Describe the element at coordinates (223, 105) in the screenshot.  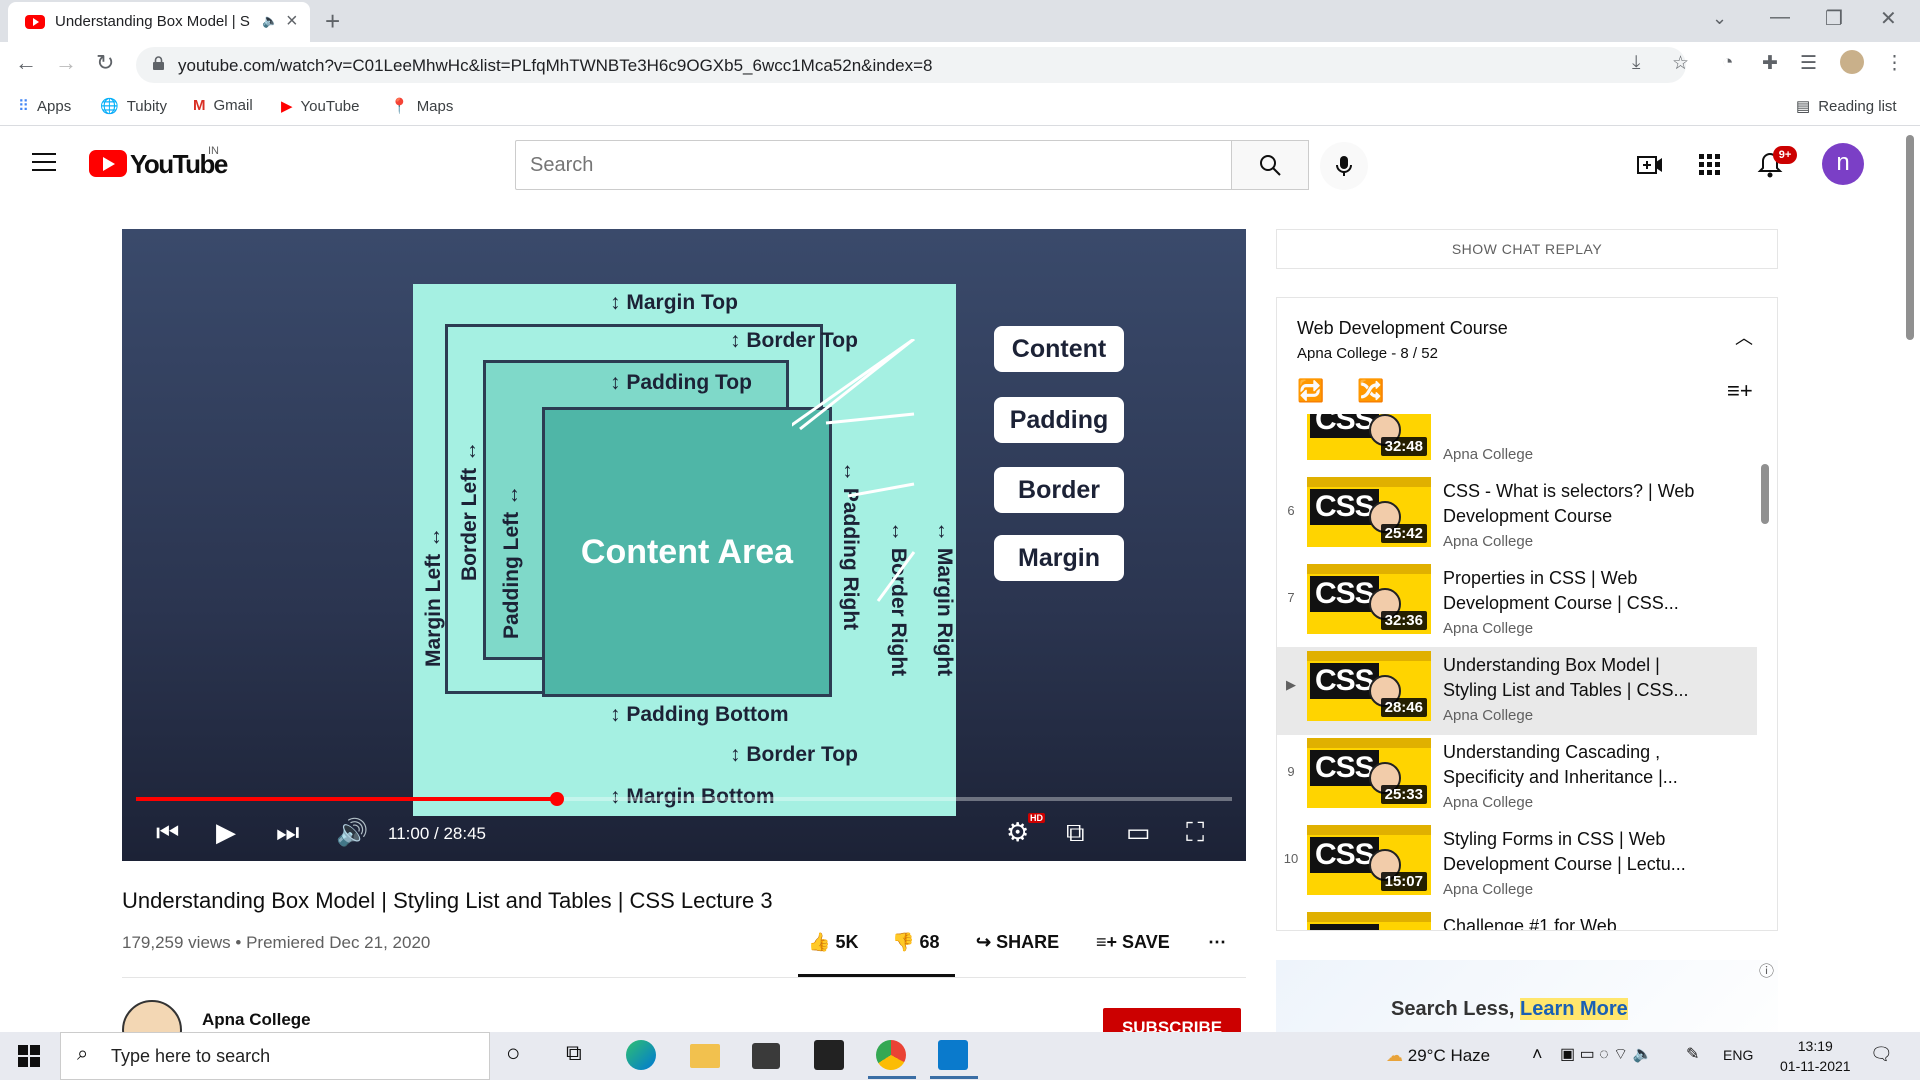
I see `bookmark-gmail: M Gmail` at that location.